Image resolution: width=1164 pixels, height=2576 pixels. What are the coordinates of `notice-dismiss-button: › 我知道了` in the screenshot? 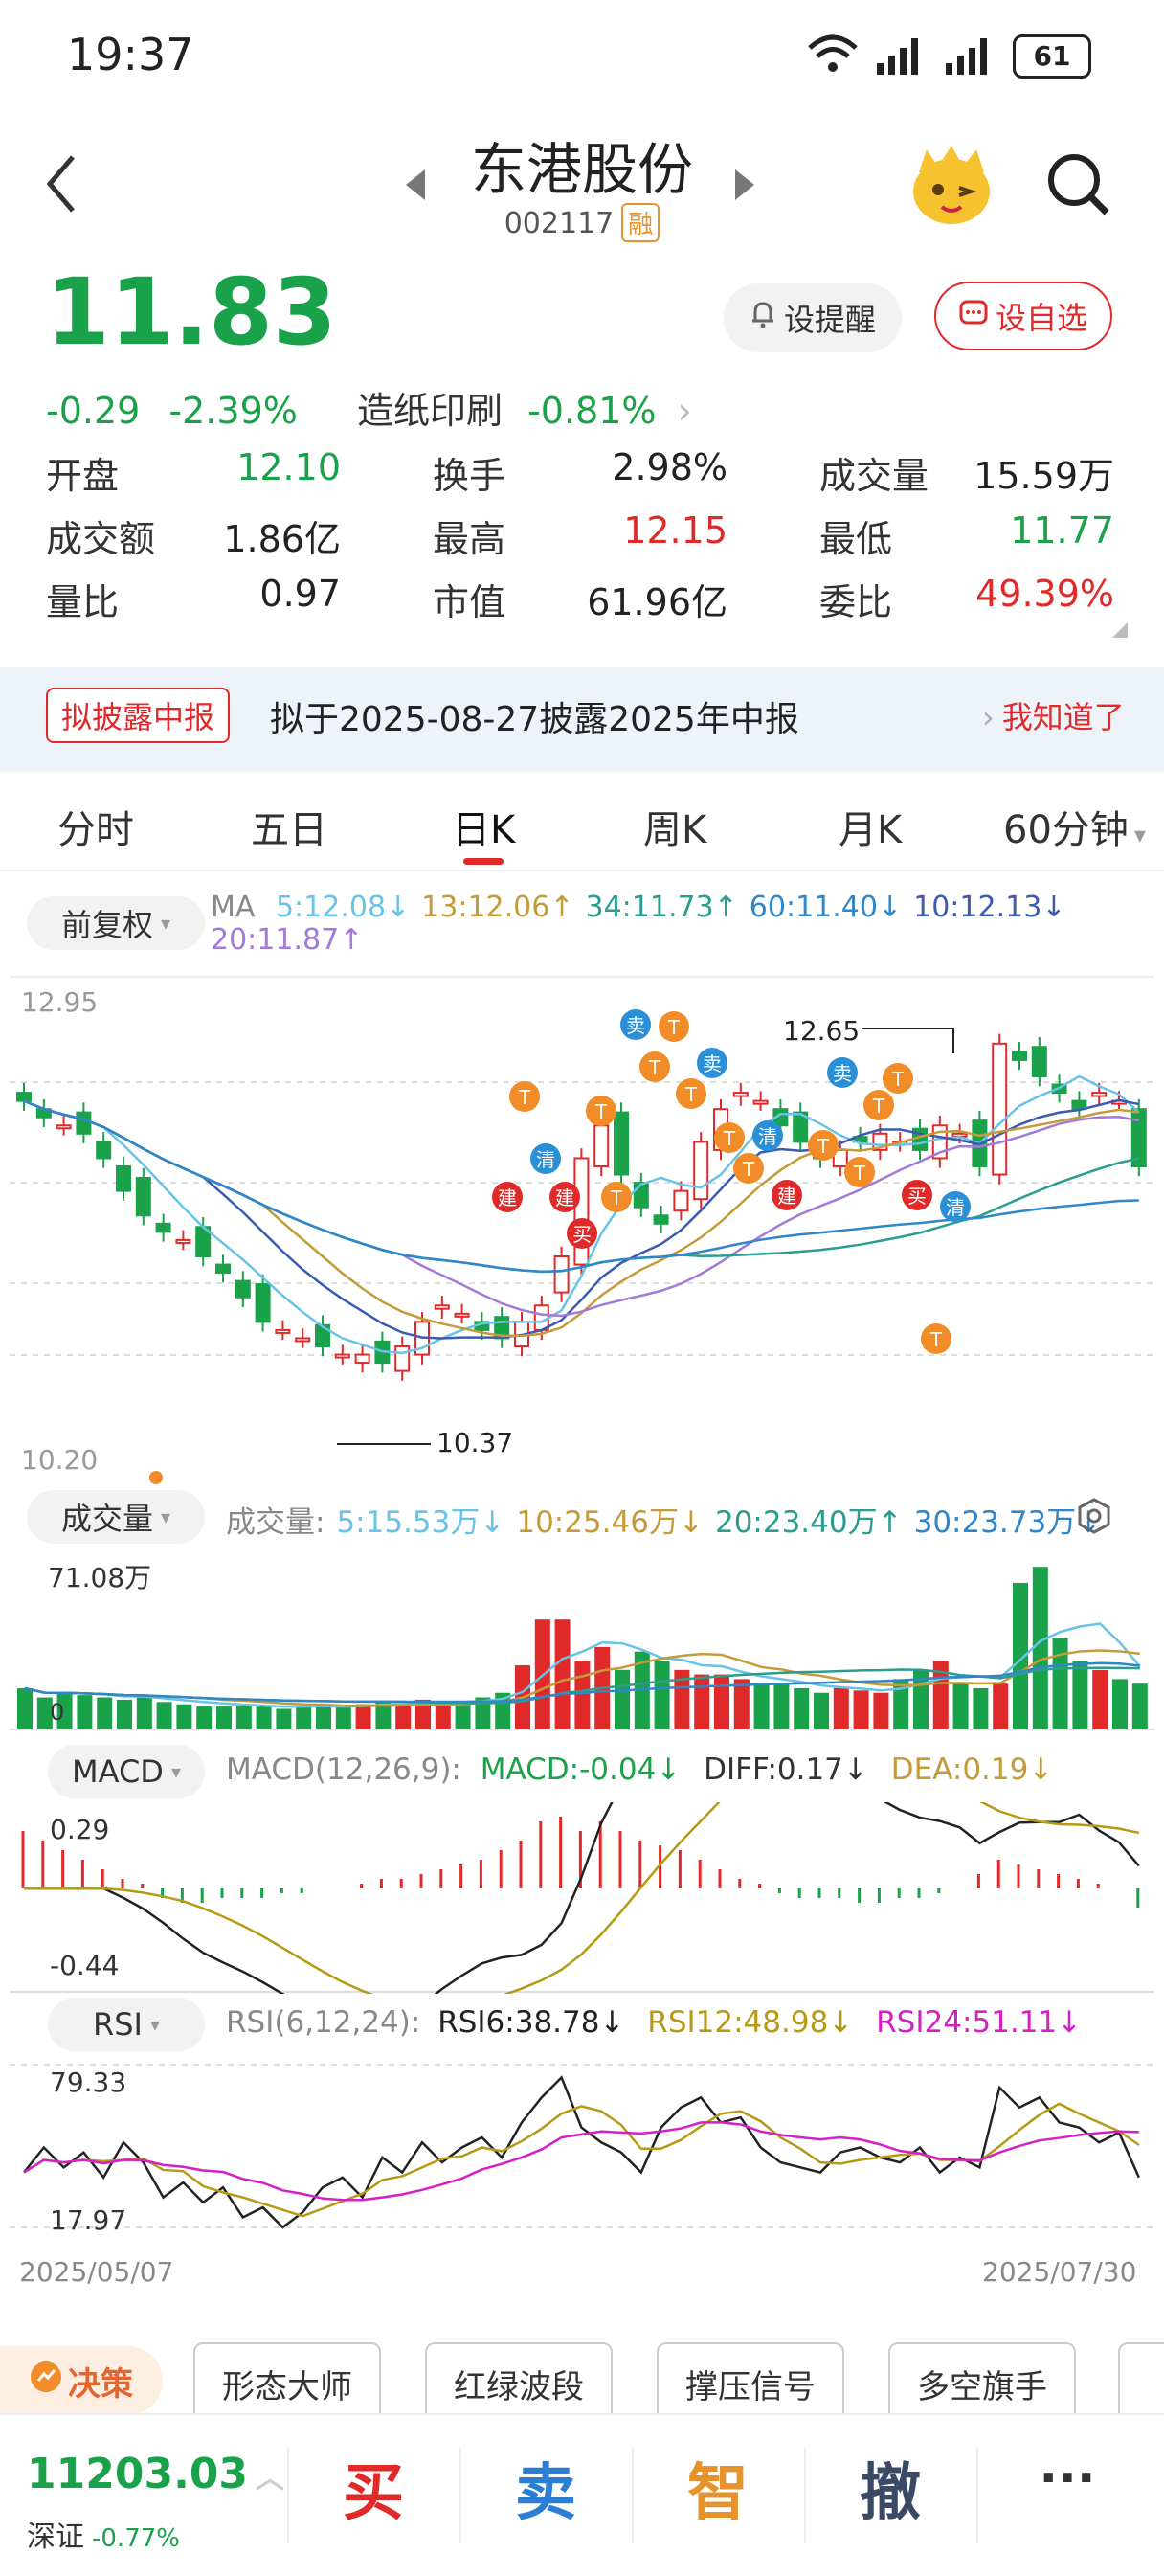 It's located at (1053, 715).